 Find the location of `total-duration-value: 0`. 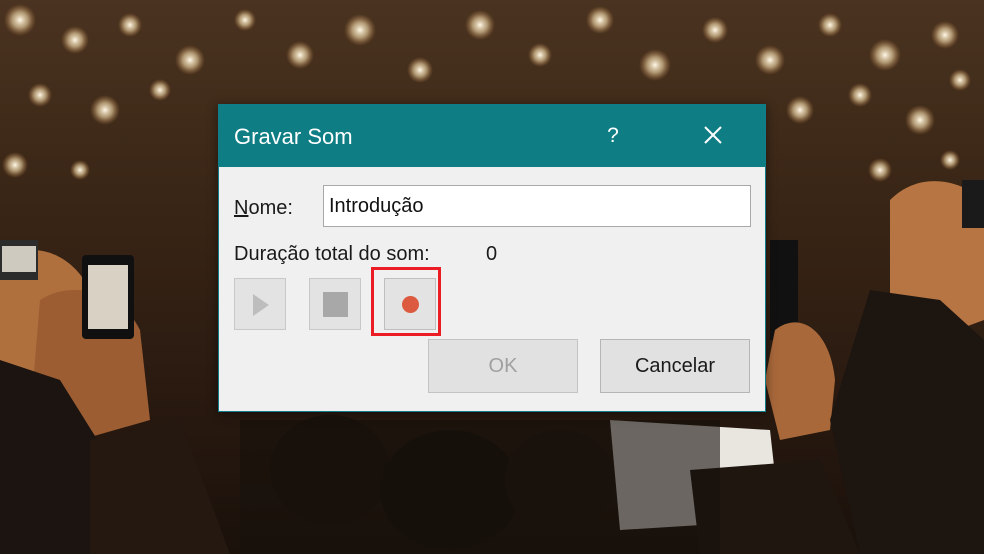

total-duration-value: 0 is located at coordinates (492, 254).